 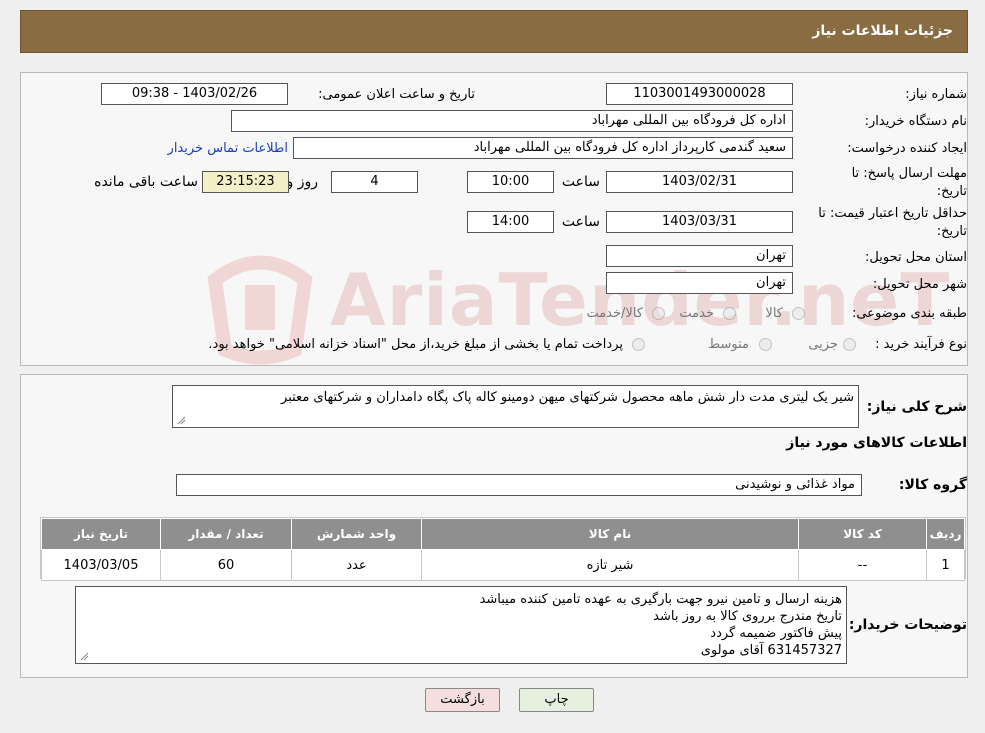 I want to click on col-row-header: ردیف, so click(x=945, y=534).